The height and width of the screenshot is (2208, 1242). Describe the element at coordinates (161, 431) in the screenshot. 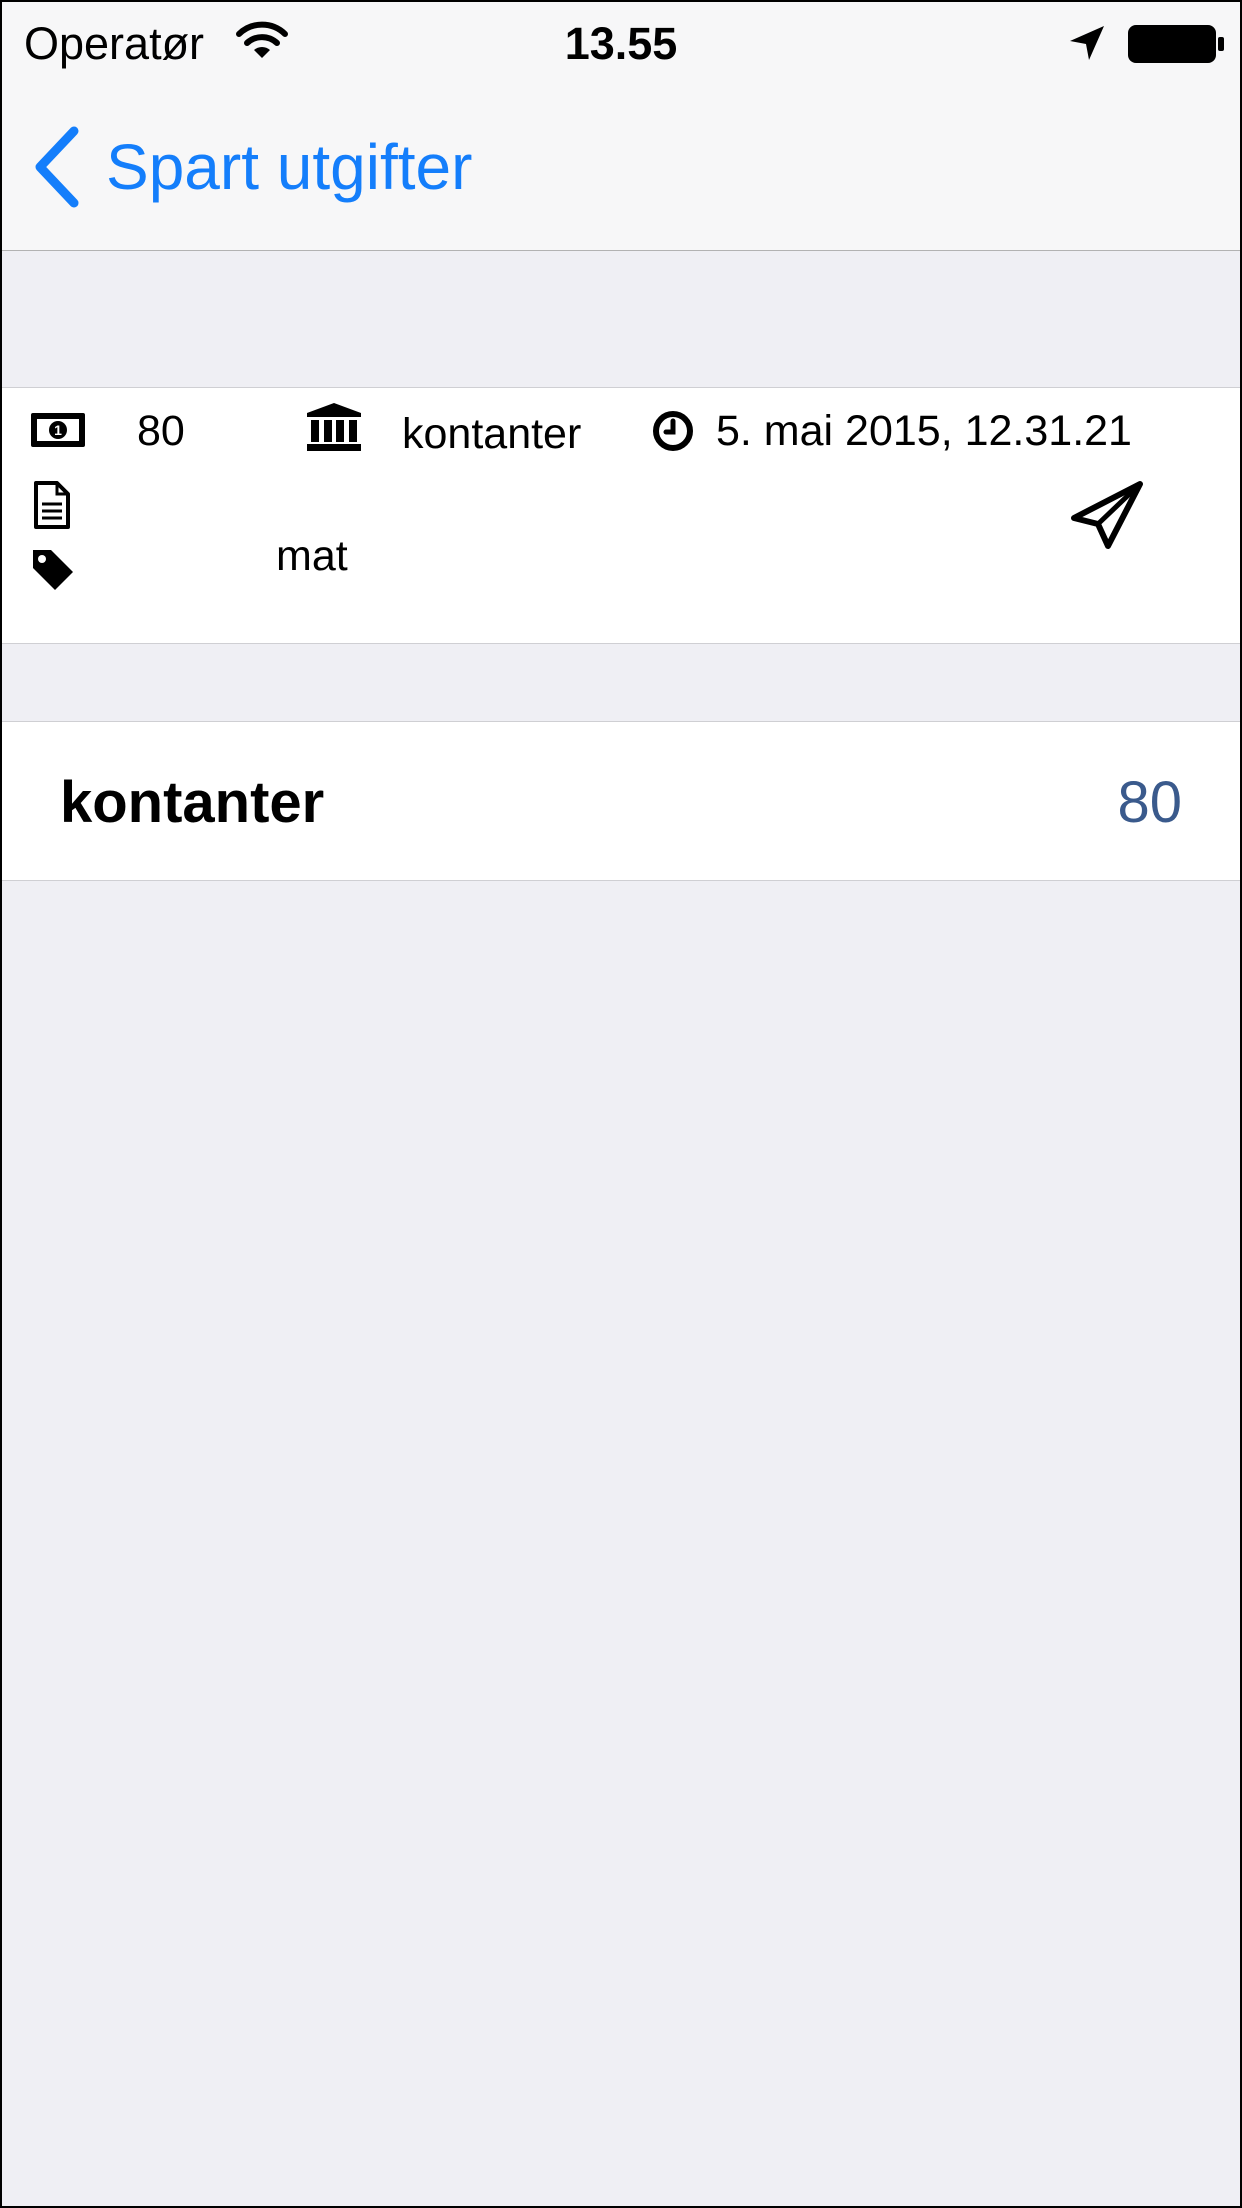

I see `amount-value: 80` at that location.